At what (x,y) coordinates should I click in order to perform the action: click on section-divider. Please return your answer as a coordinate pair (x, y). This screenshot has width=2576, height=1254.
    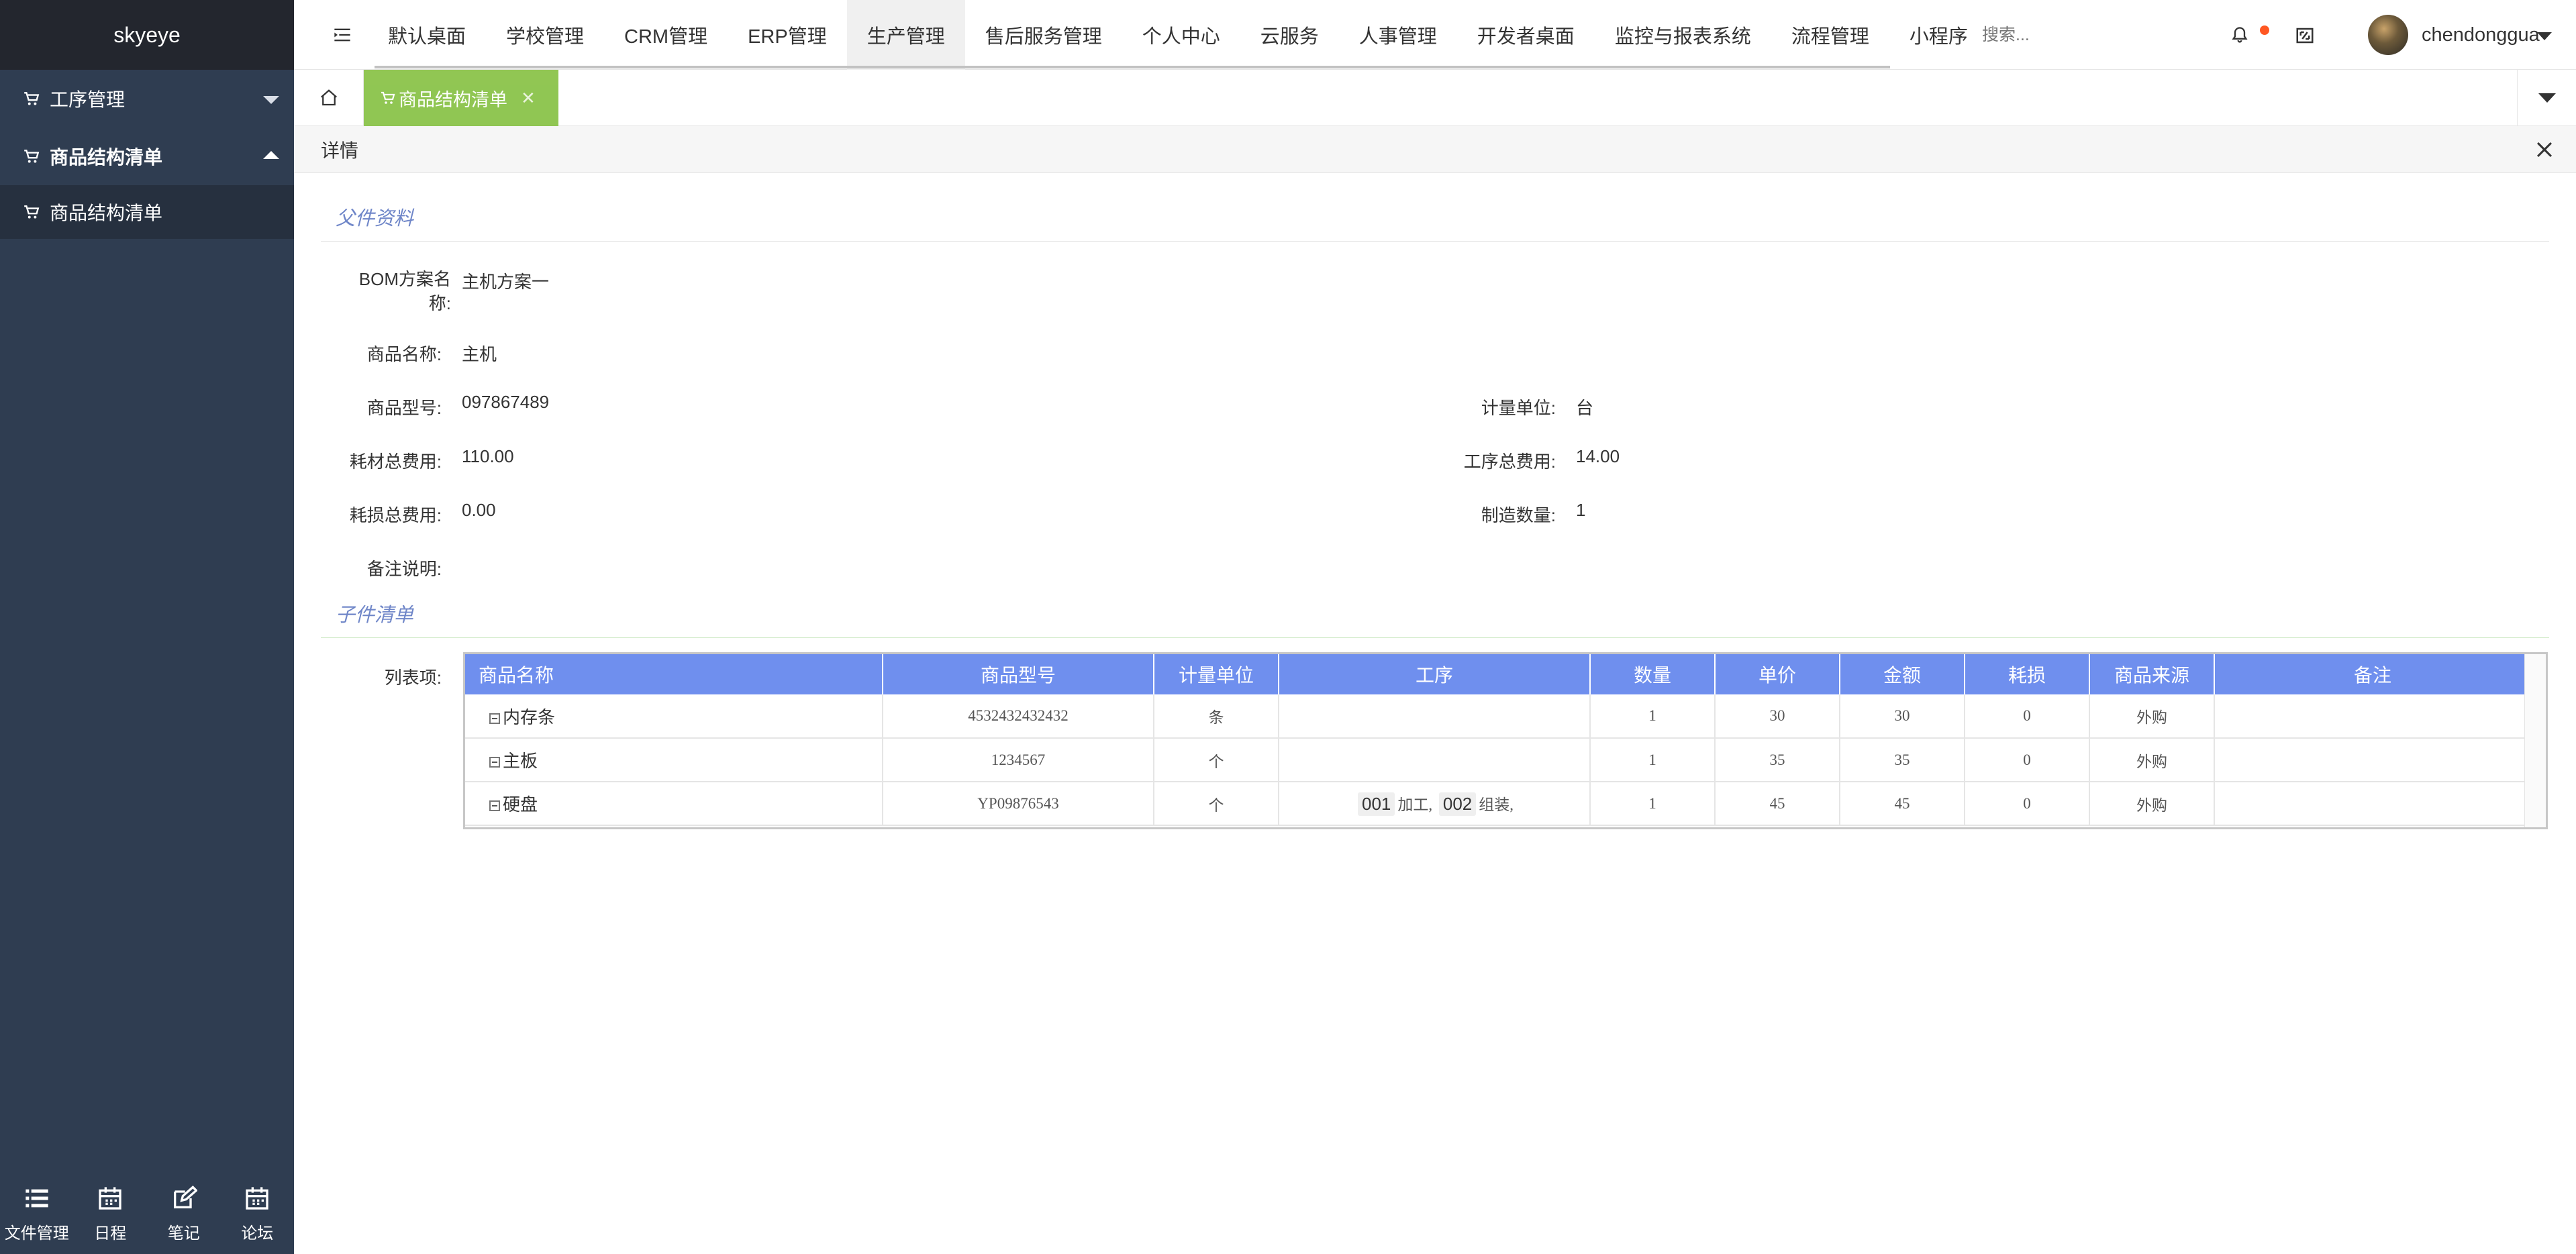
    Looking at the image, I should click on (1435, 637).